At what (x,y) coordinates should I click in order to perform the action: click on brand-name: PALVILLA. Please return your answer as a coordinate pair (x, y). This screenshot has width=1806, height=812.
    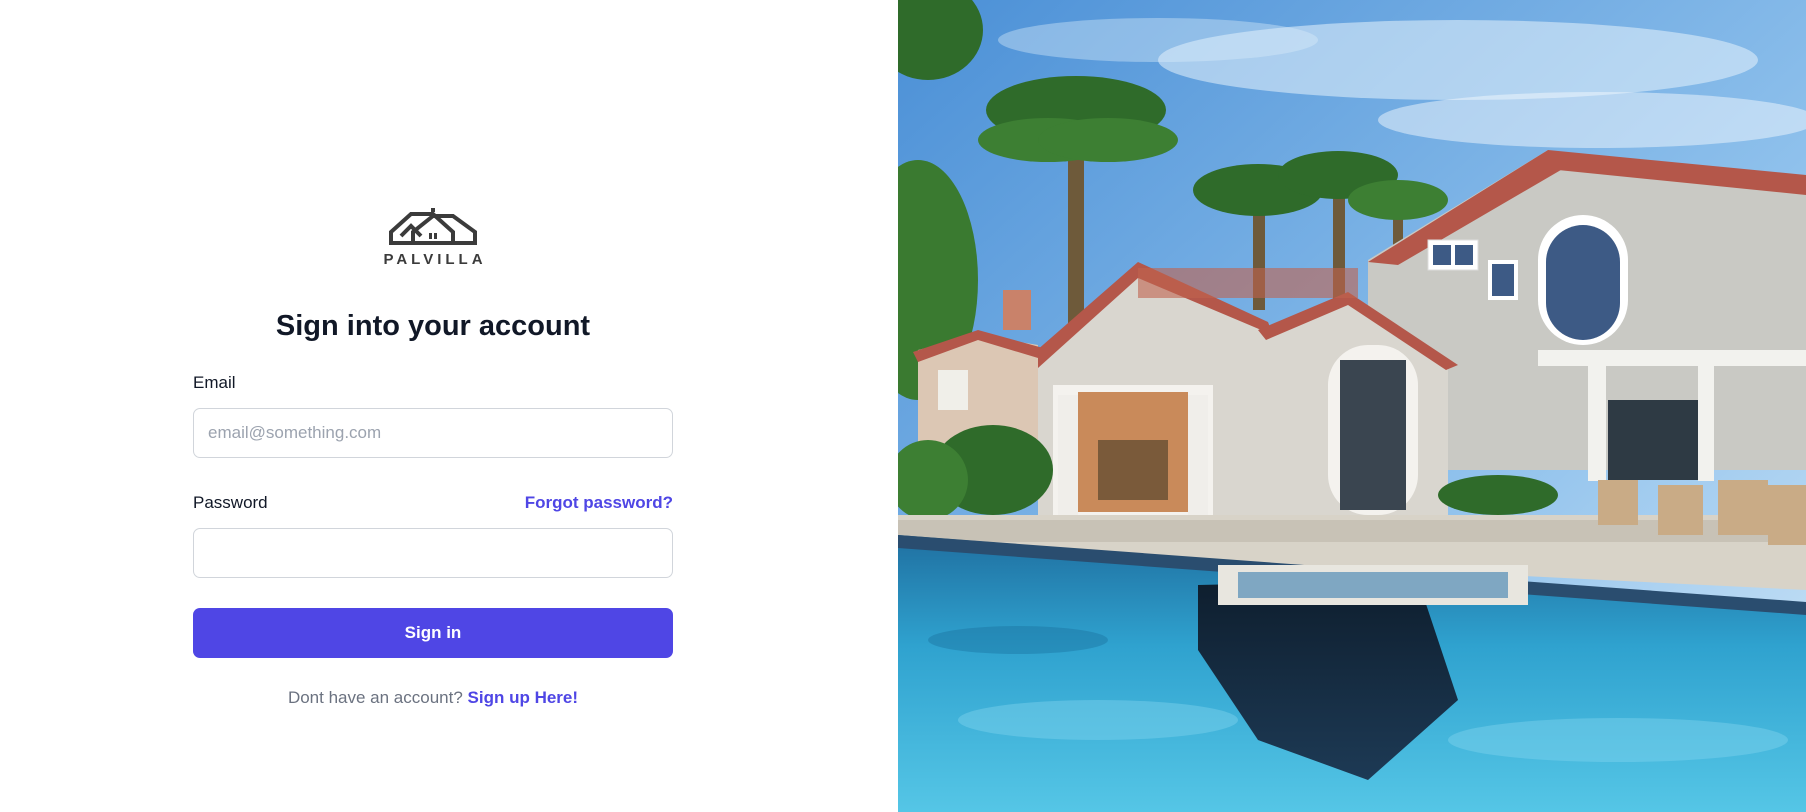
    Looking at the image, I should click on (435, 259).